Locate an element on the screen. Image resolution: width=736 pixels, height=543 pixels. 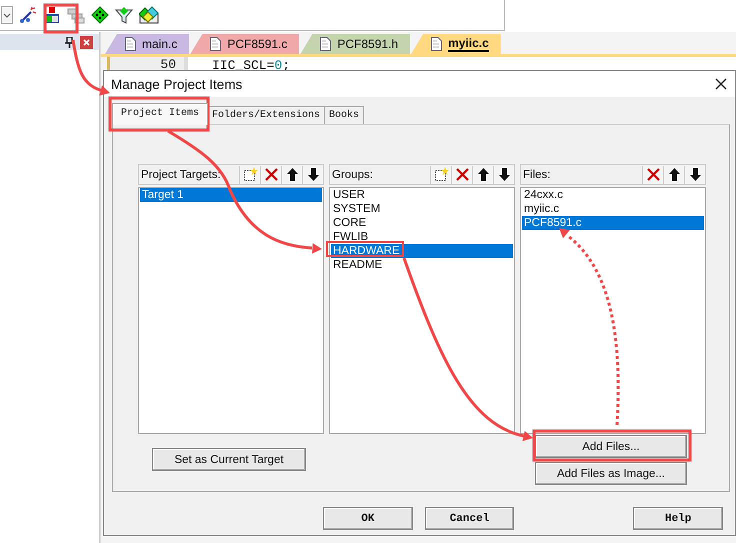
panel-label: Project Targets: is located at coordinates (181, 174).